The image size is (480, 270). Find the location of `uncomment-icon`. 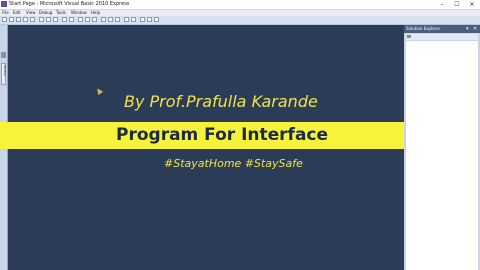

uncomment-icon is located at coordinates (133, 19).